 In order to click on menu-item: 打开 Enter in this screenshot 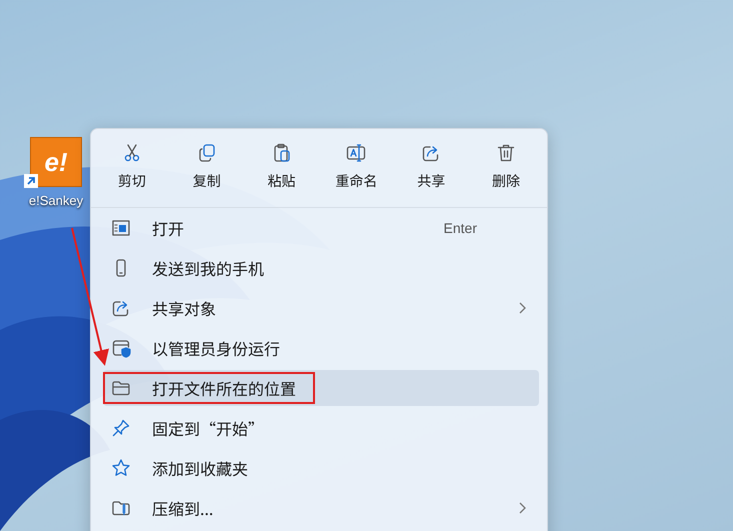, I will do `click(321, 228)`.